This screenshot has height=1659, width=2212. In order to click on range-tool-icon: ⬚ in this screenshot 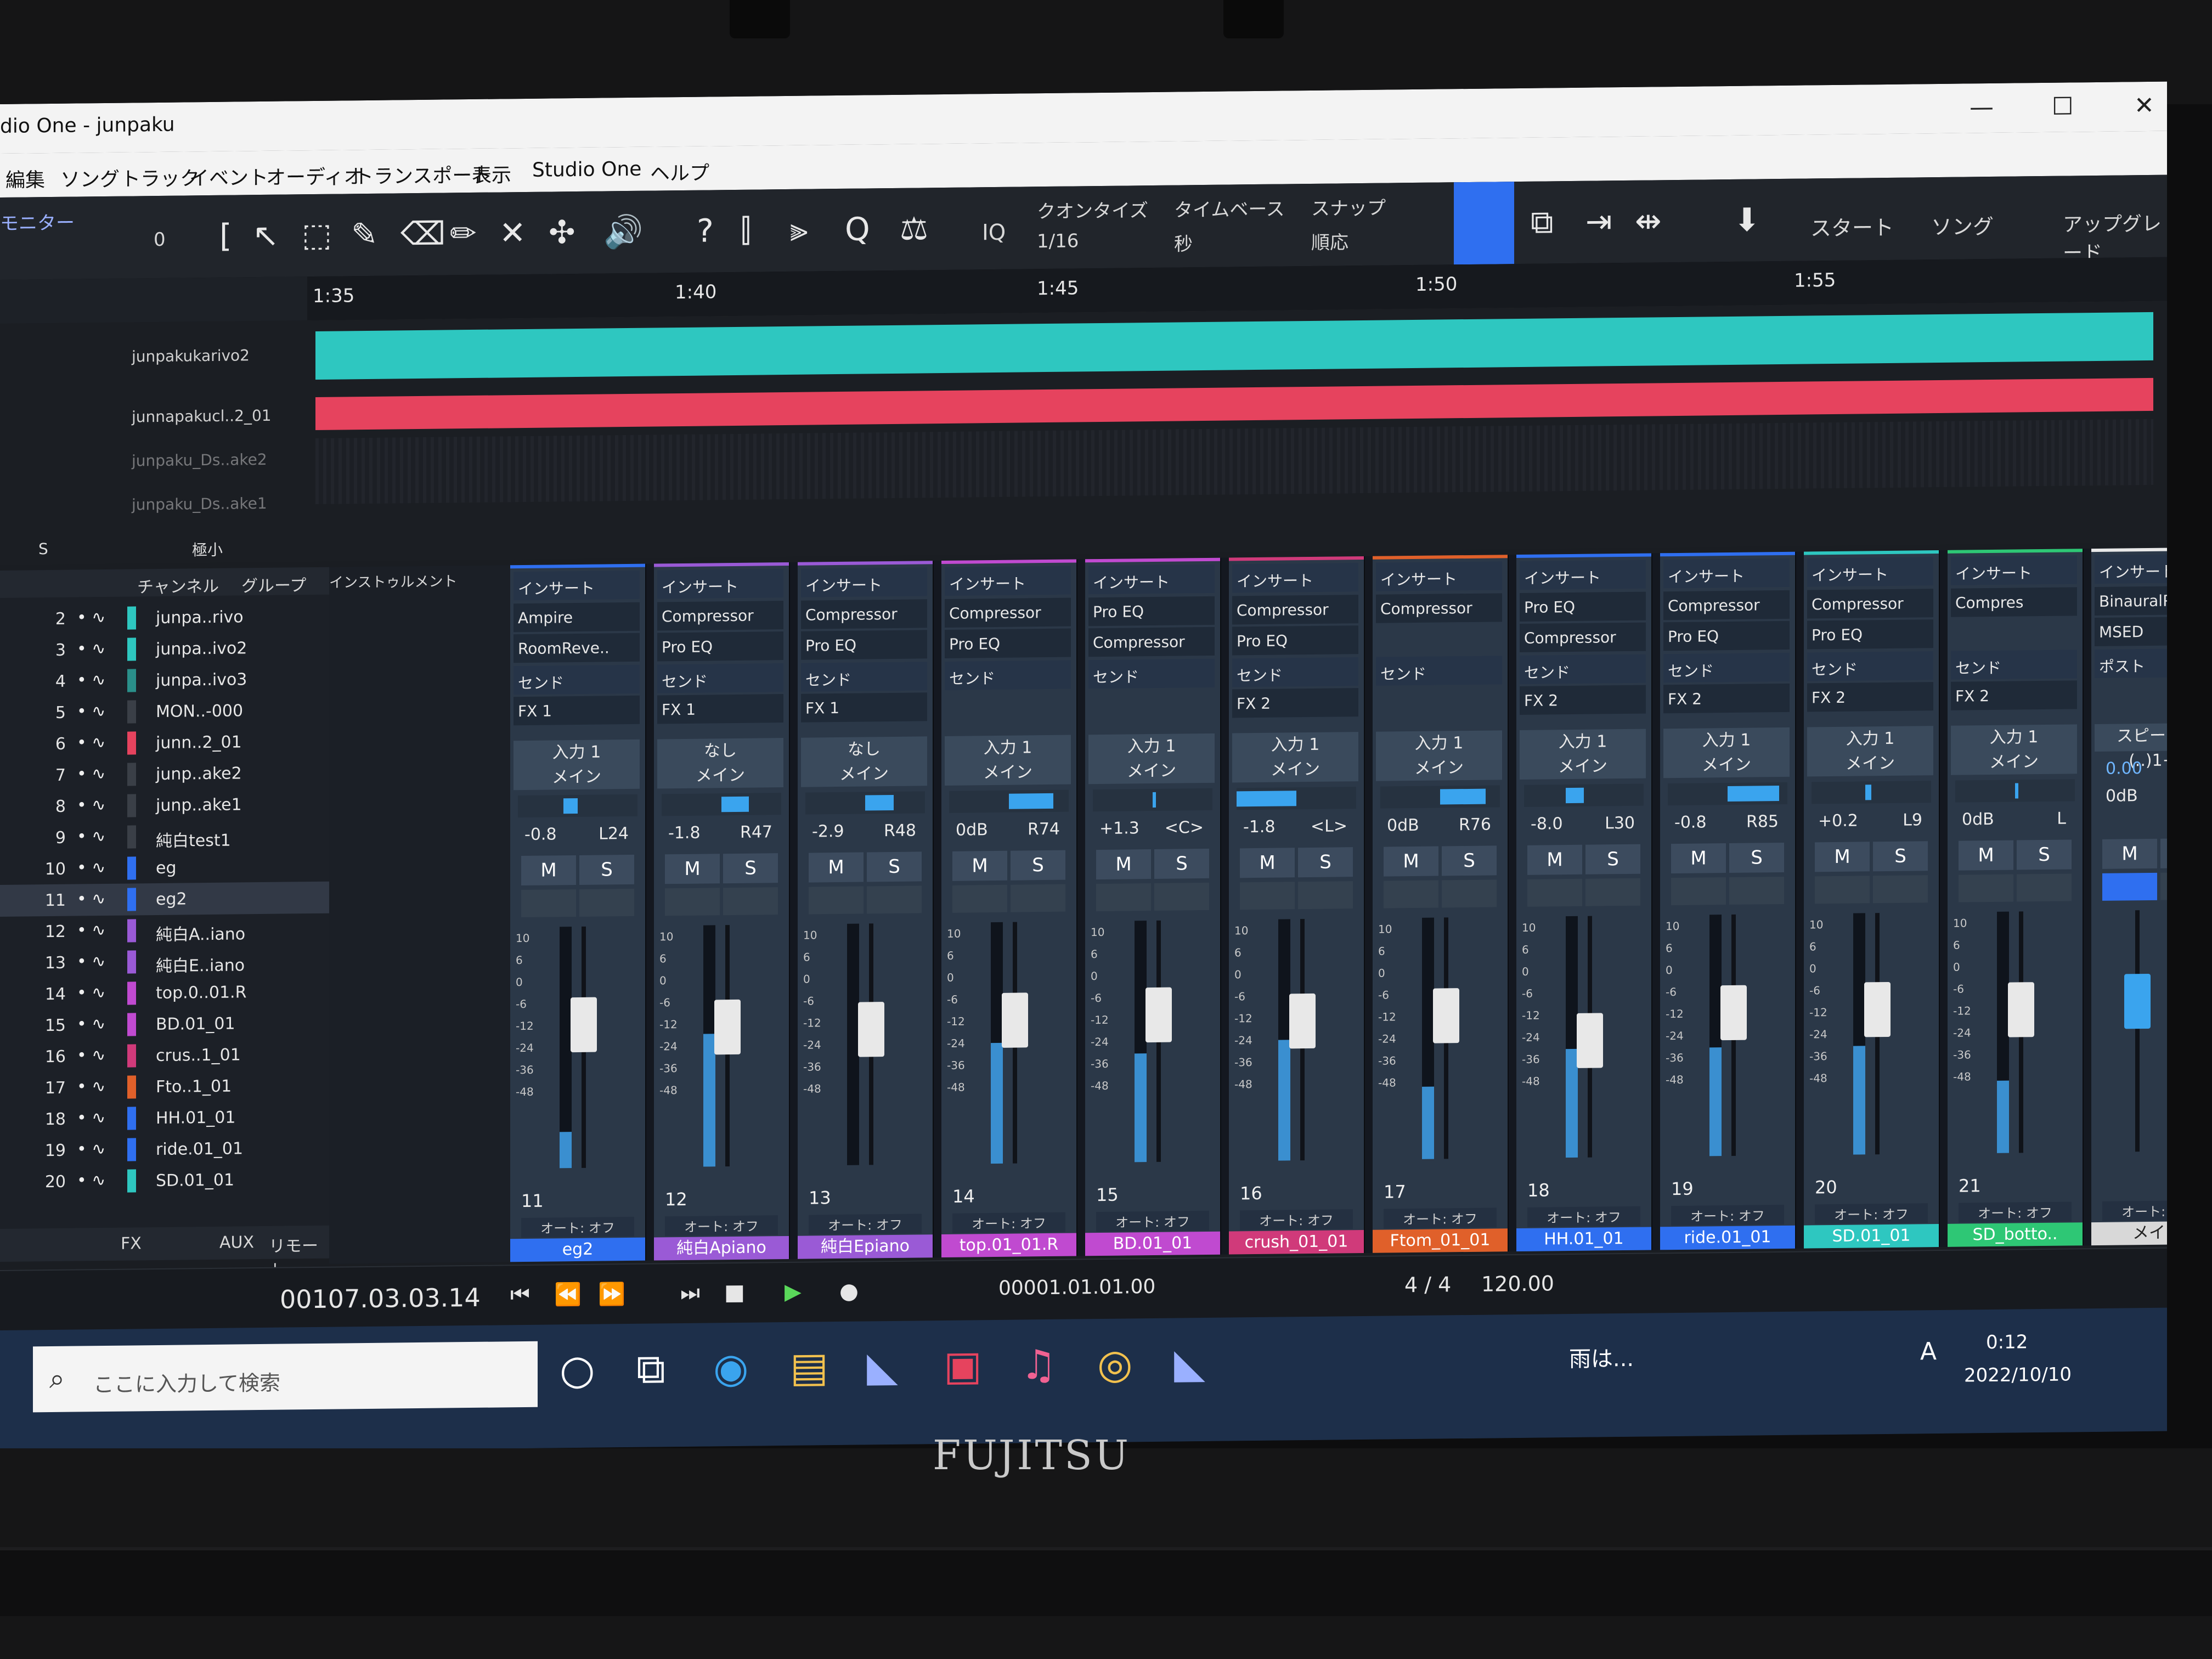, I will do `click(317, 235)`.